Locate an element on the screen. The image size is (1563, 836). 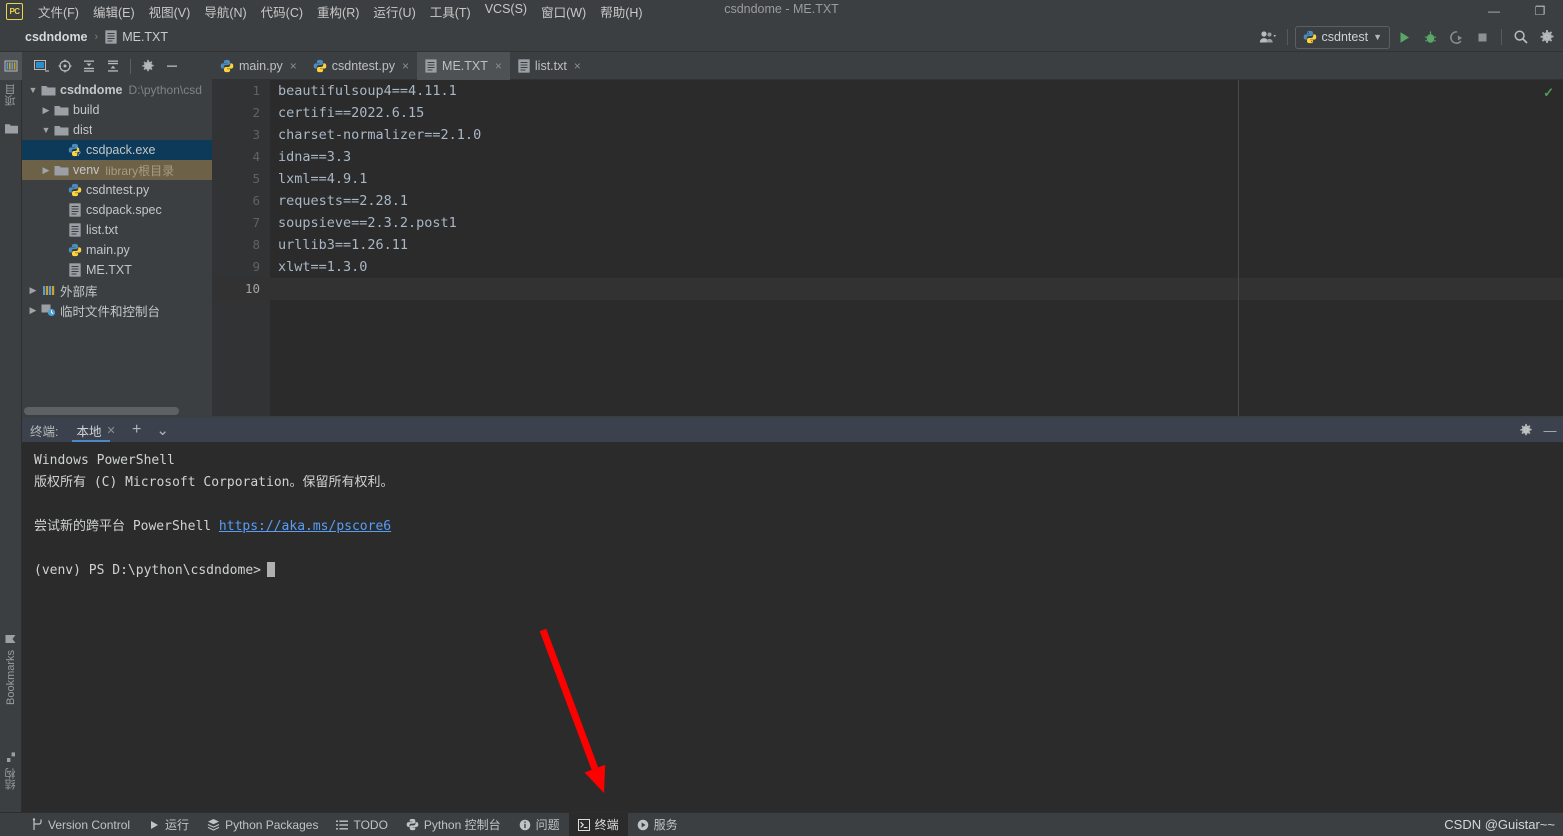
gutter-line-number: 3 is located at coordinates (241, 135).